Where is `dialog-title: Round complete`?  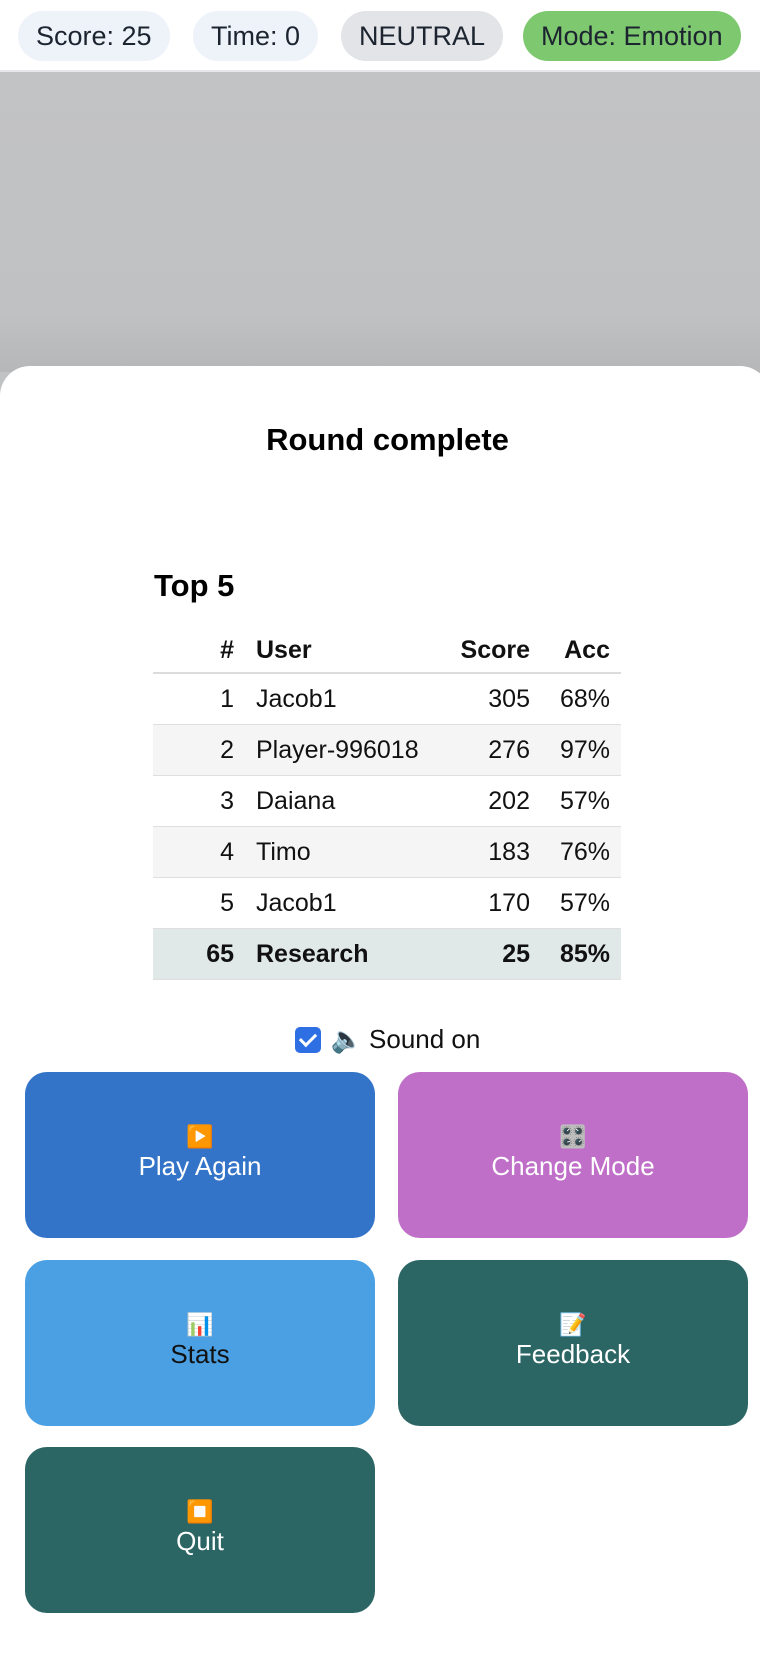 dialog-title: Round complete is located at coordinates (387, 439).